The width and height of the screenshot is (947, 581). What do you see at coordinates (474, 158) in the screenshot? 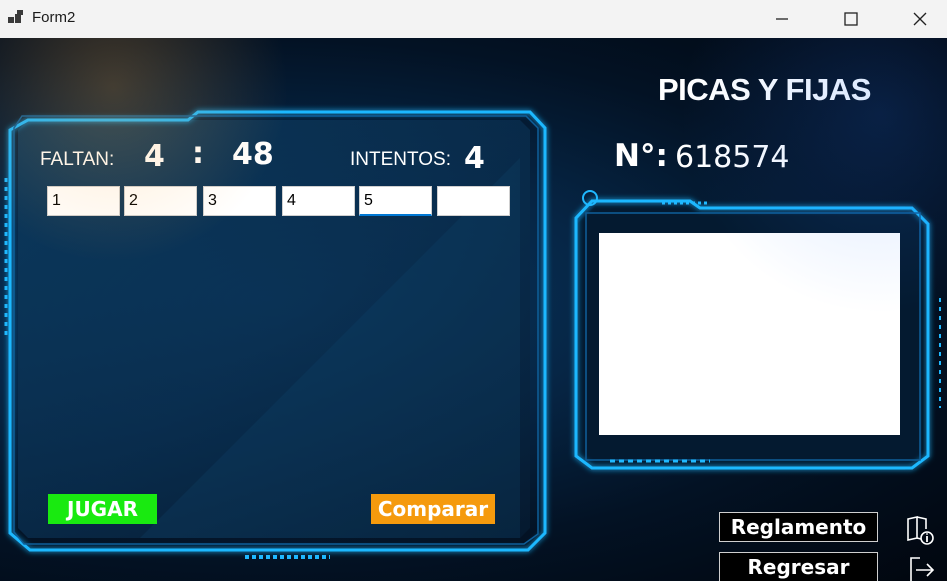
I see `intentos-value: 4` at bounding box center [474, 158].